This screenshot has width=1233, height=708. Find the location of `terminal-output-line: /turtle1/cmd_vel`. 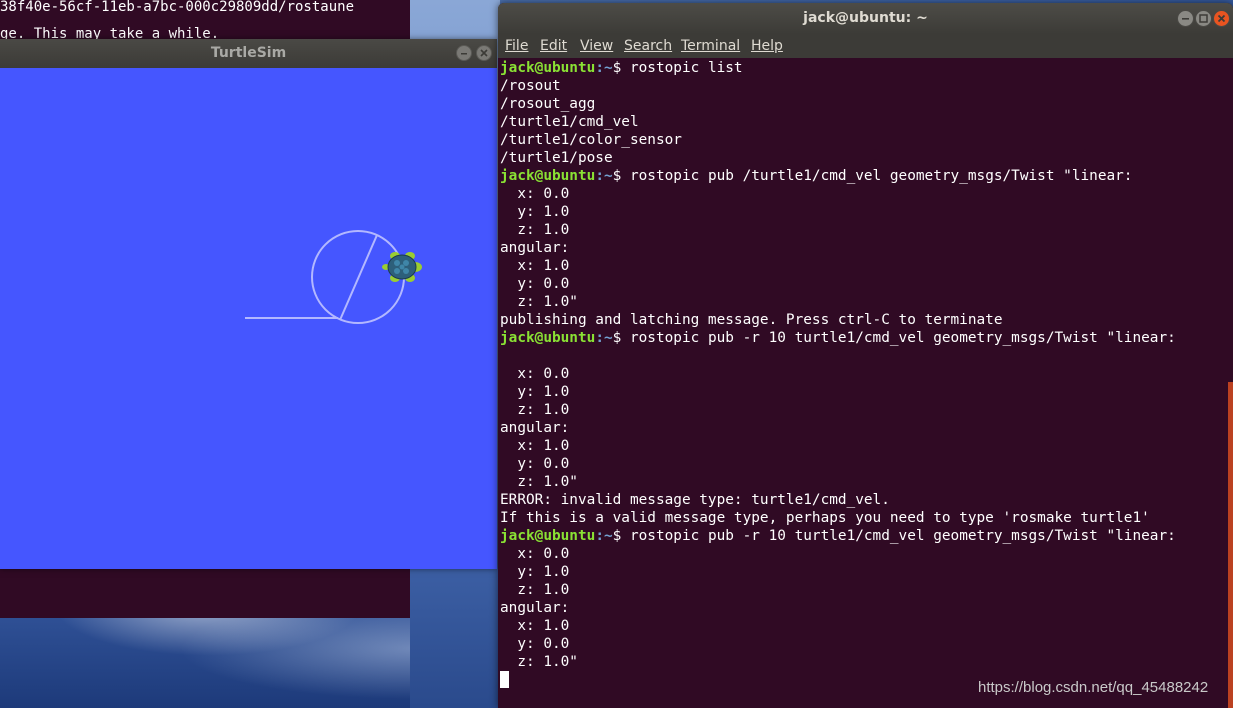

terminal-output-line: /turtle1/cmd_vel is located at coordinates (569, 122).